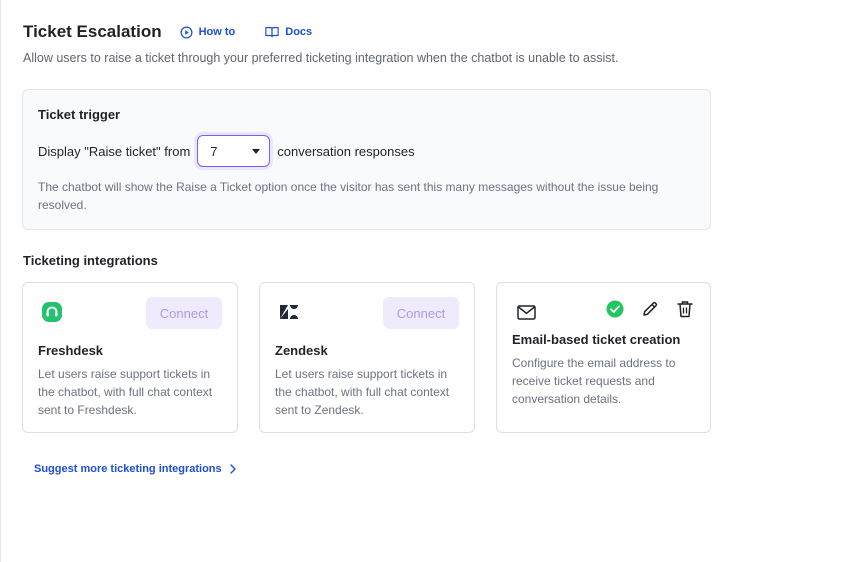 The height and width of the screenshot is (562, 851). I want to click on suggest-integrations-label: Suggest more ticketing integrations, so click(128, 469).